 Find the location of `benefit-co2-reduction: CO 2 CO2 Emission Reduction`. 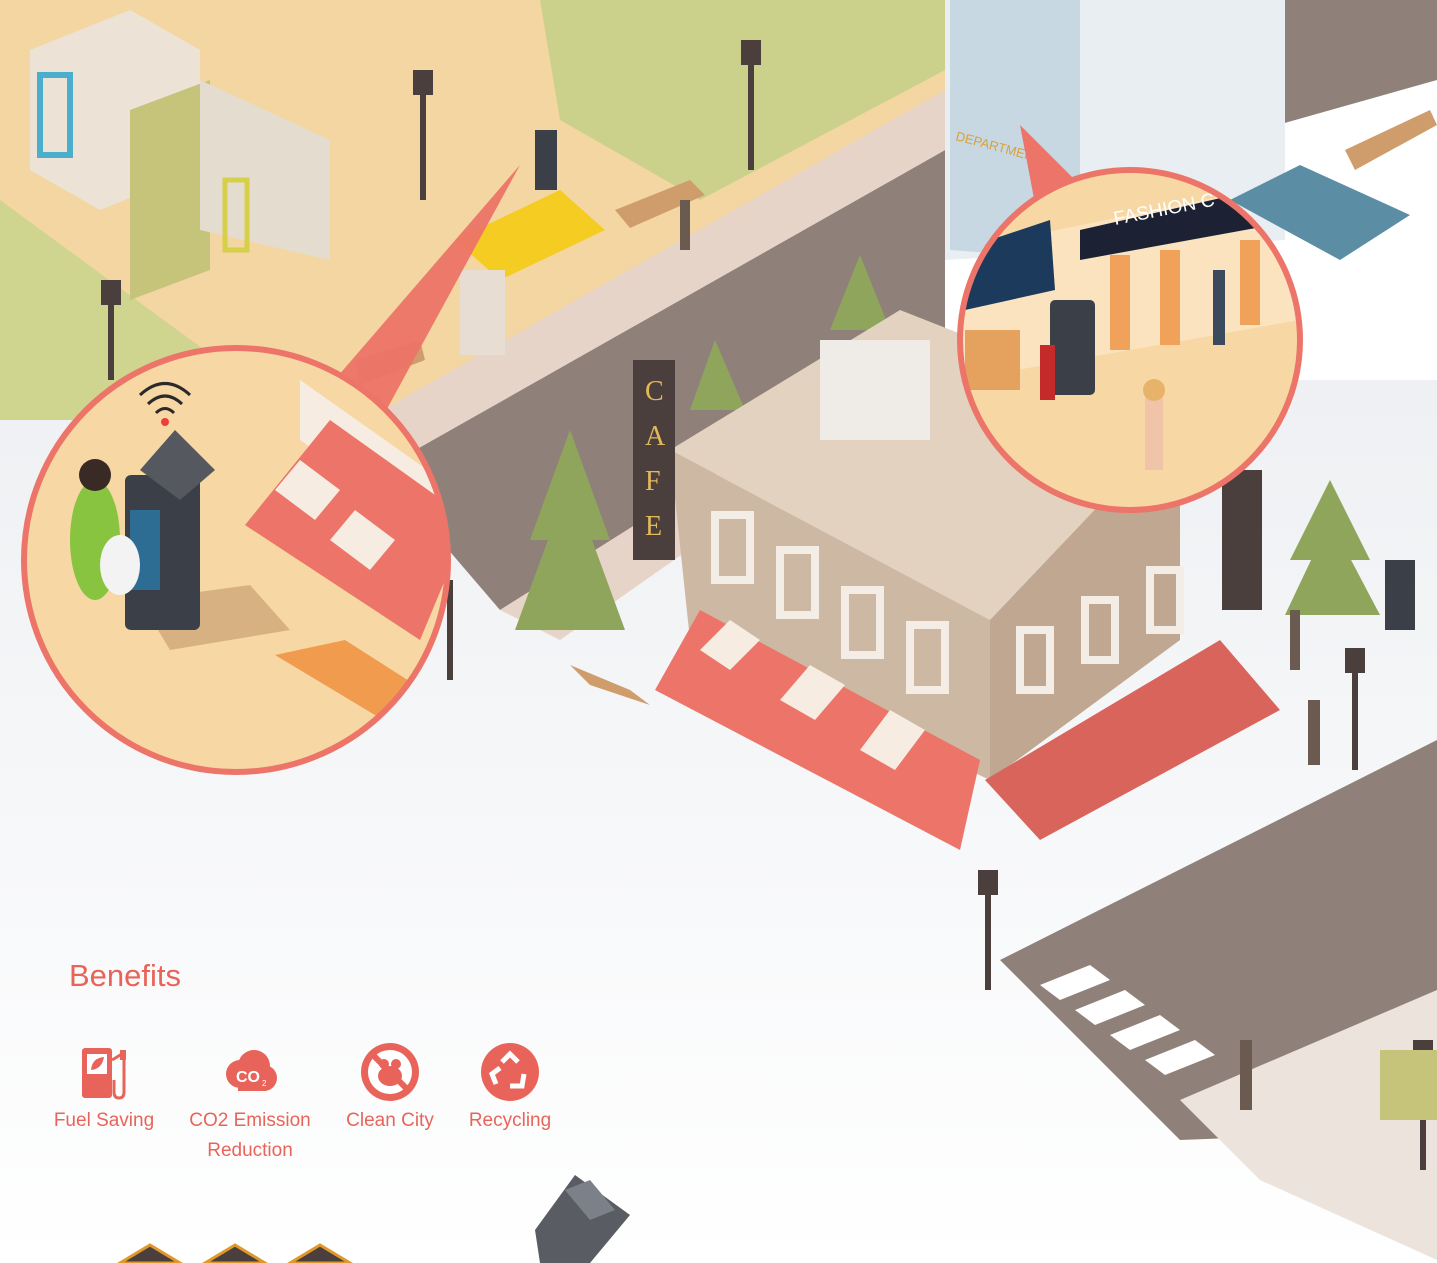

benefit-co2-reduction: CO 2 CO2 Emission Reduction is located at coordinates (250, 1103).